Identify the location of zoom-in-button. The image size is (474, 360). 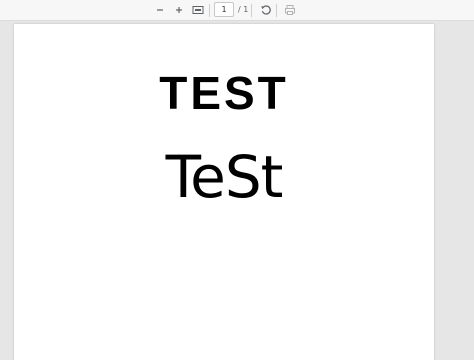
(179, 10).